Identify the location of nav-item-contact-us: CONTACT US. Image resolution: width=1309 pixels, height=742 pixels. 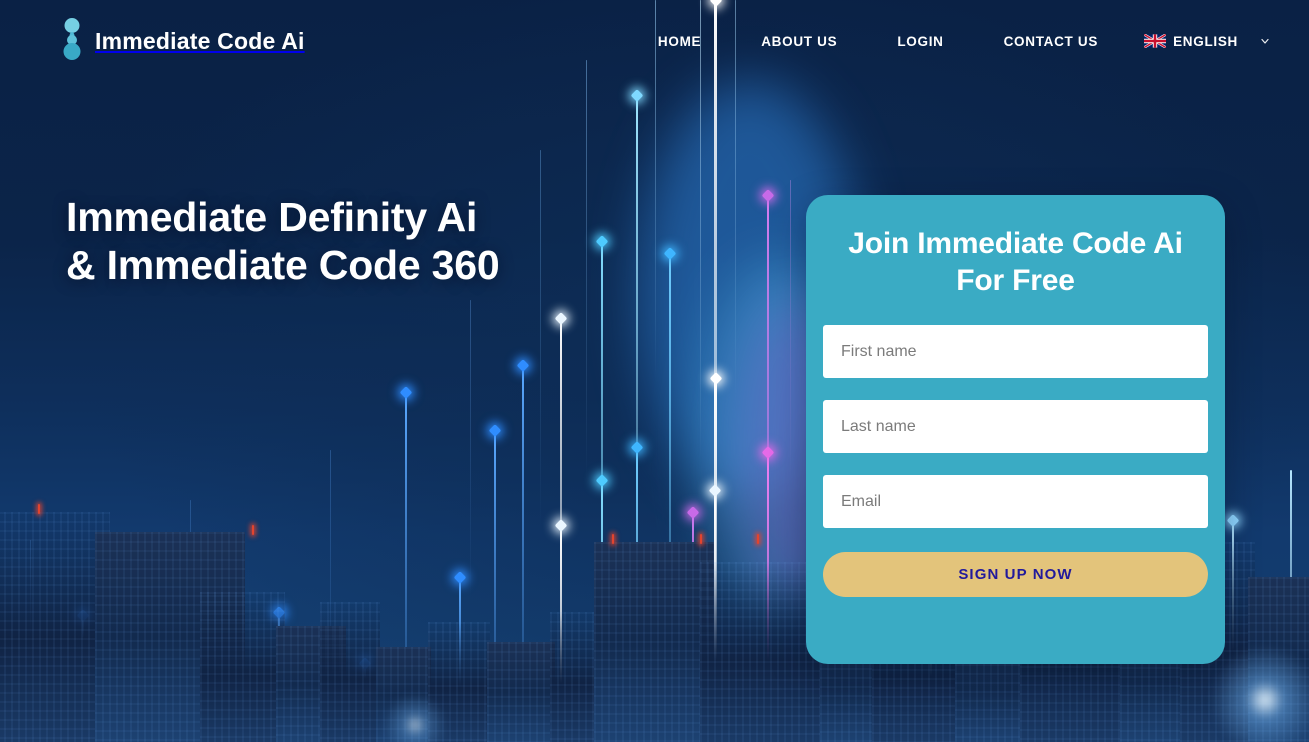
(1051, 41).